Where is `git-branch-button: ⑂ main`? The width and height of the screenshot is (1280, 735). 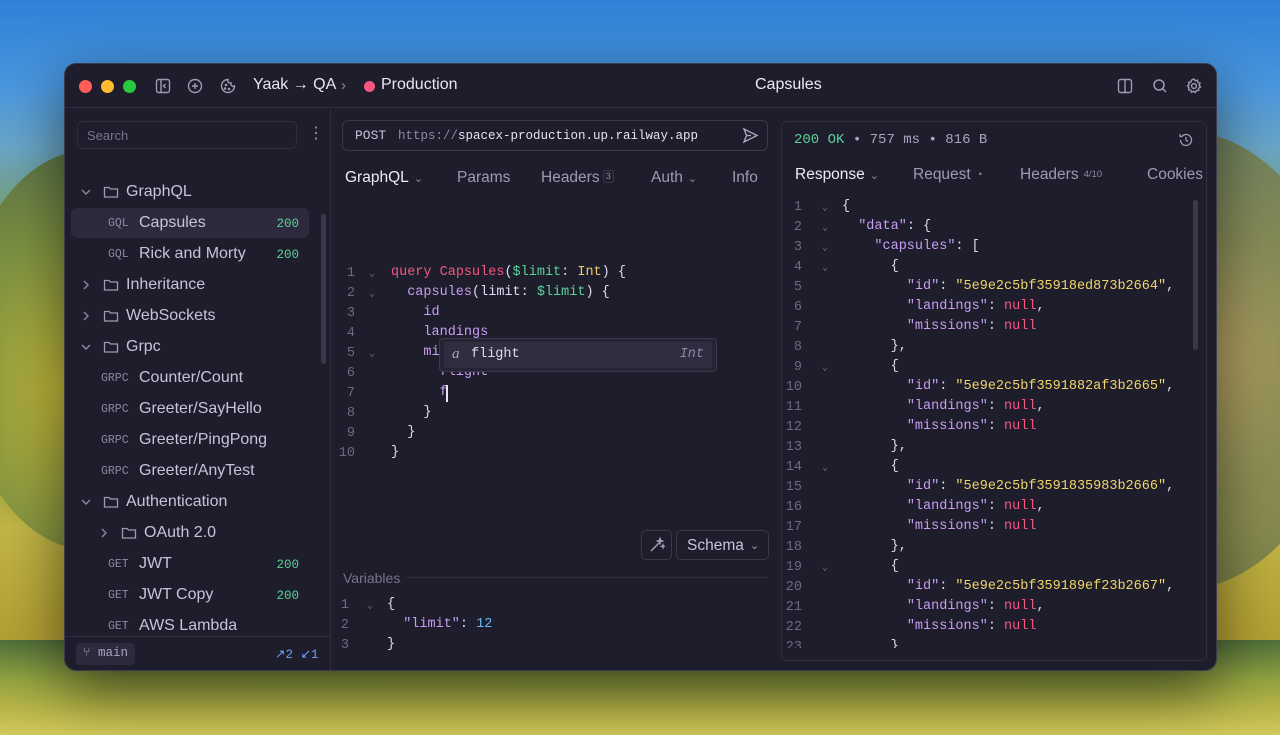 git-branch-button: ⑂ main is located at coordinates (106, 654).